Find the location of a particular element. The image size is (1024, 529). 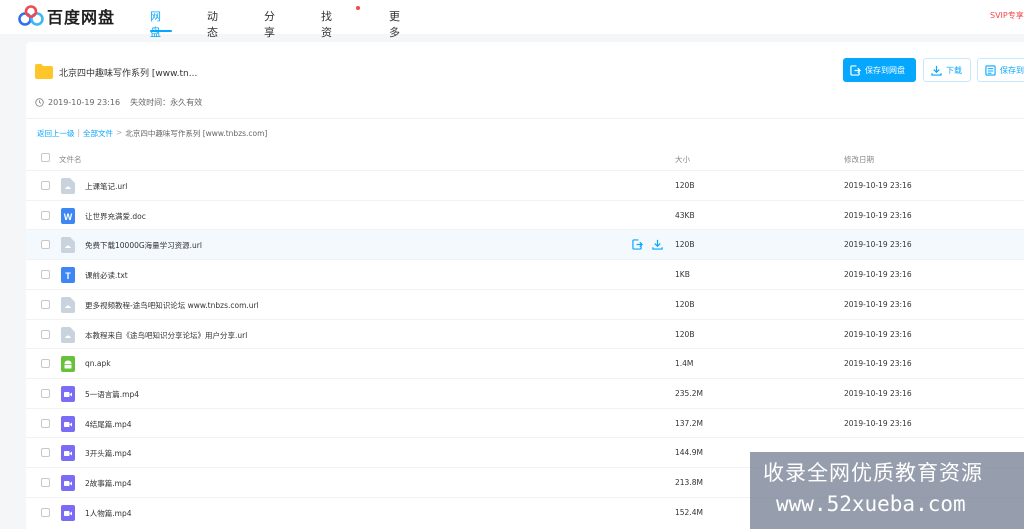

save-to-label: 保存到 is located at coordinates (1012, 70).